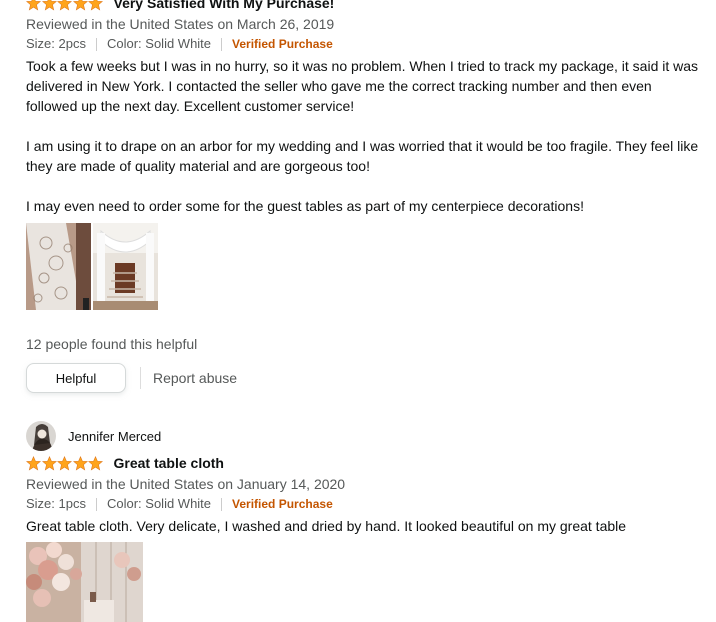 The height and width of the screenshot is (622, 716). Describe the element at coordinates (56, 504) in the screenshot. I see `variant-size: Size: 1pcs` at that location.